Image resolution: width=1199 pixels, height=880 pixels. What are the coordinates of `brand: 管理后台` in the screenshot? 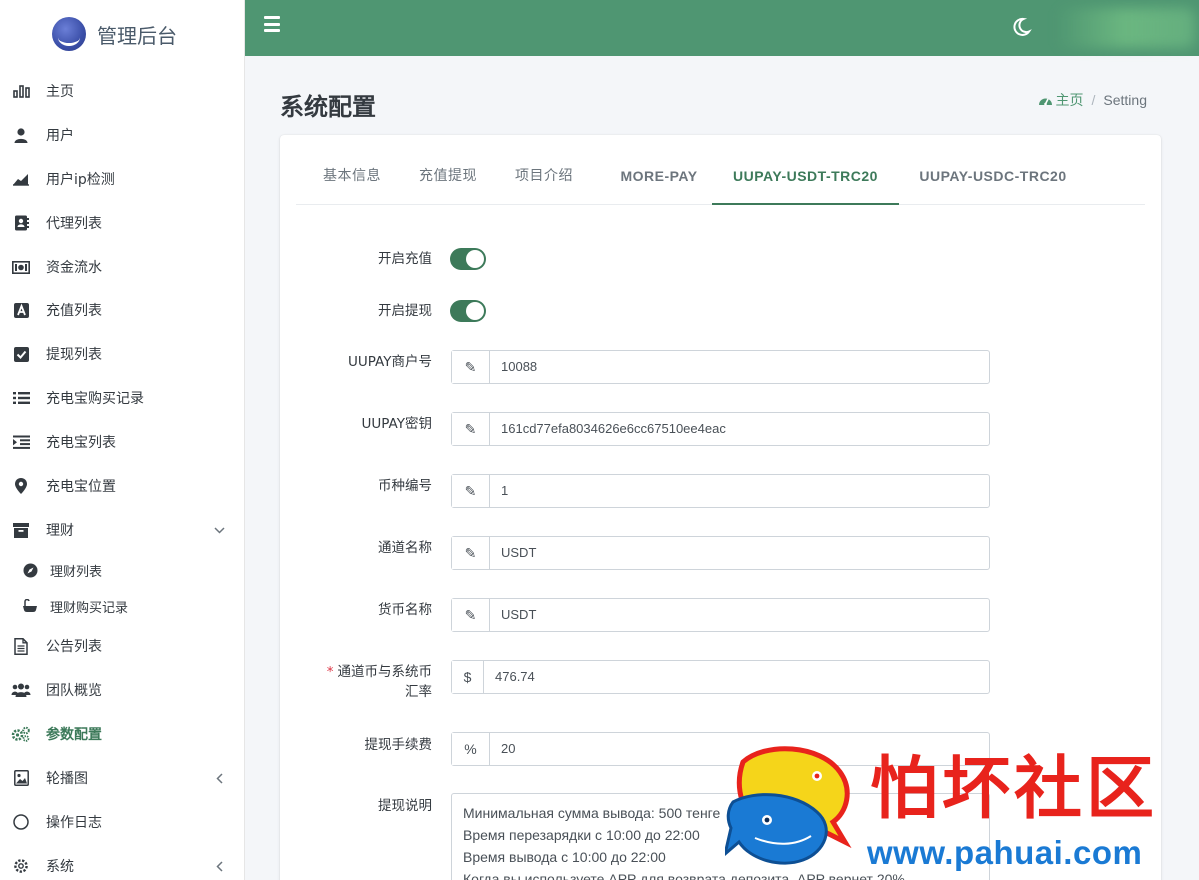 It's located at (122, 34).